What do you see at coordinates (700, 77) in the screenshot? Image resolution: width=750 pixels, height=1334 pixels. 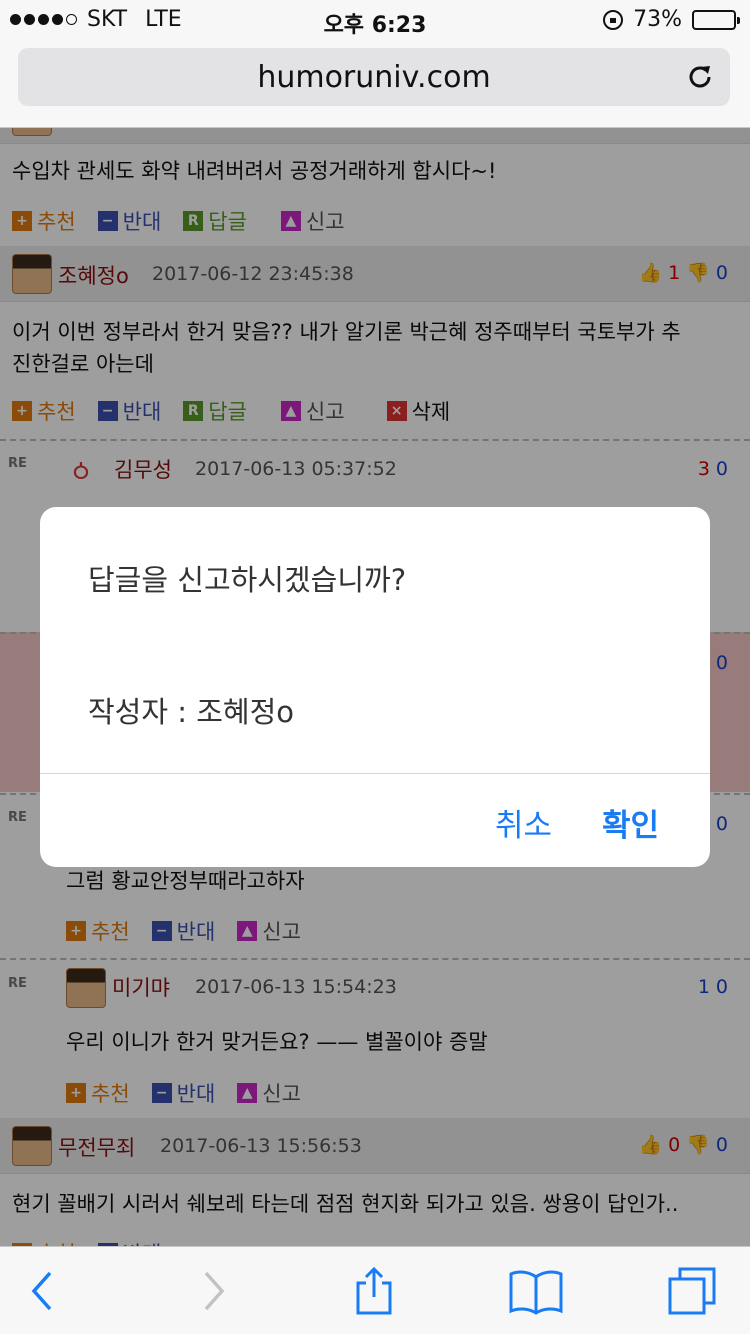 I see `reload-icon` at bounding box center [700, 77].